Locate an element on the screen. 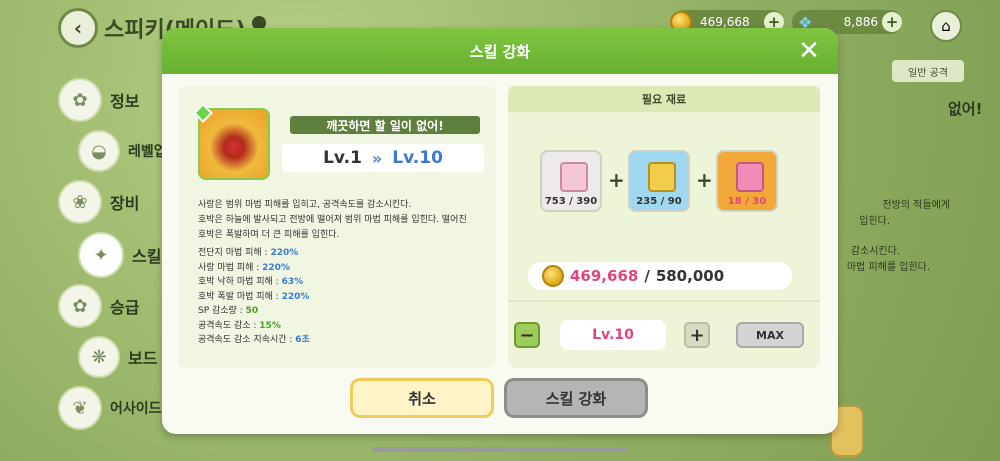  sidebar-label: 보드 is located at coordinates (143, 358).